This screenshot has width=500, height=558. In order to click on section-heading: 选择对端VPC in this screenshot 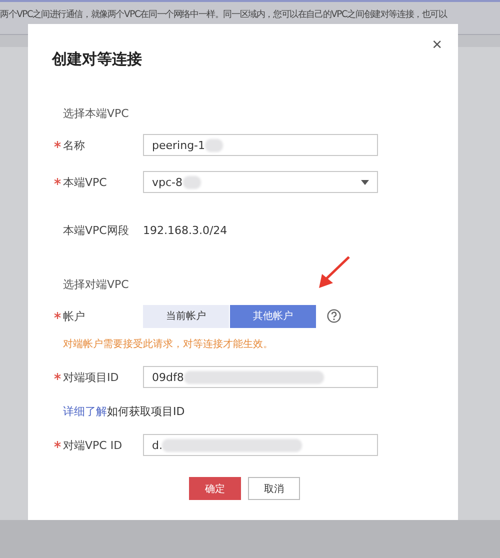, I will do `click(96, 284)`.